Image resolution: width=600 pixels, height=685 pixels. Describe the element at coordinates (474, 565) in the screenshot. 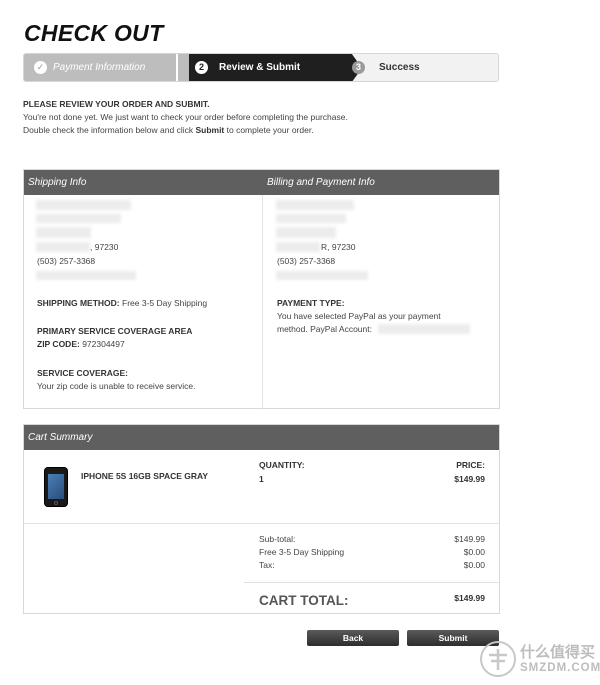

I see `tax-value: $0.00` at that location.